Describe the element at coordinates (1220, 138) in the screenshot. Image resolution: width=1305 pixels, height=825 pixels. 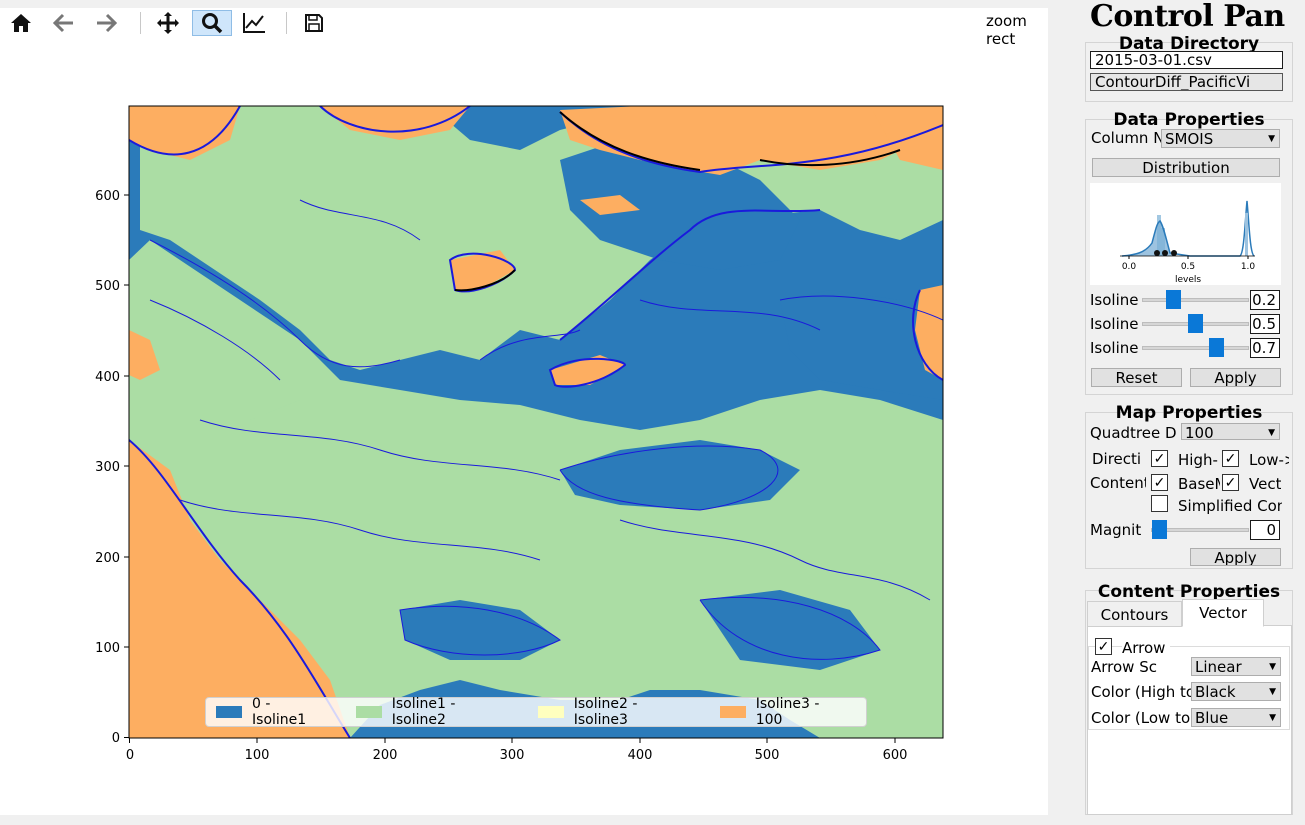
I see `column-select: SMOIS` at that location.